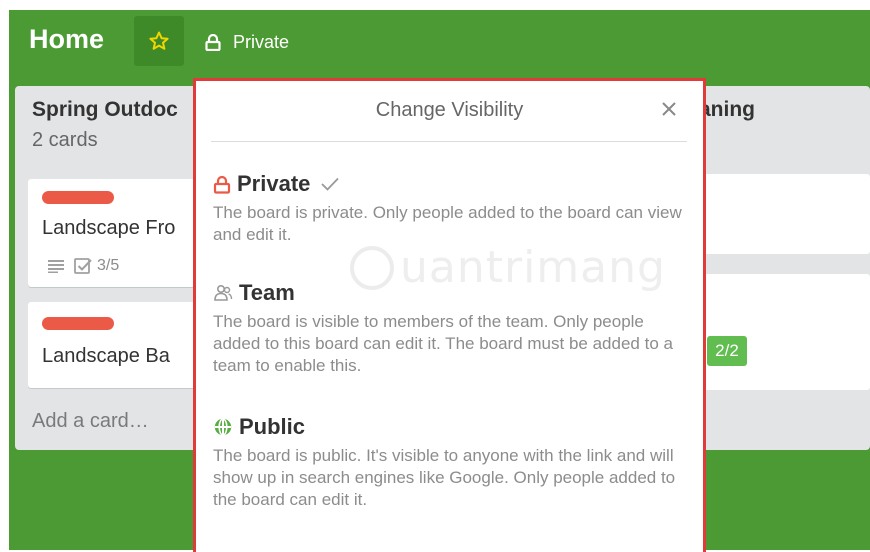  Describe the element at coordinates (330, 184) in the screenshot. I see `checkmark-icon` at that location.